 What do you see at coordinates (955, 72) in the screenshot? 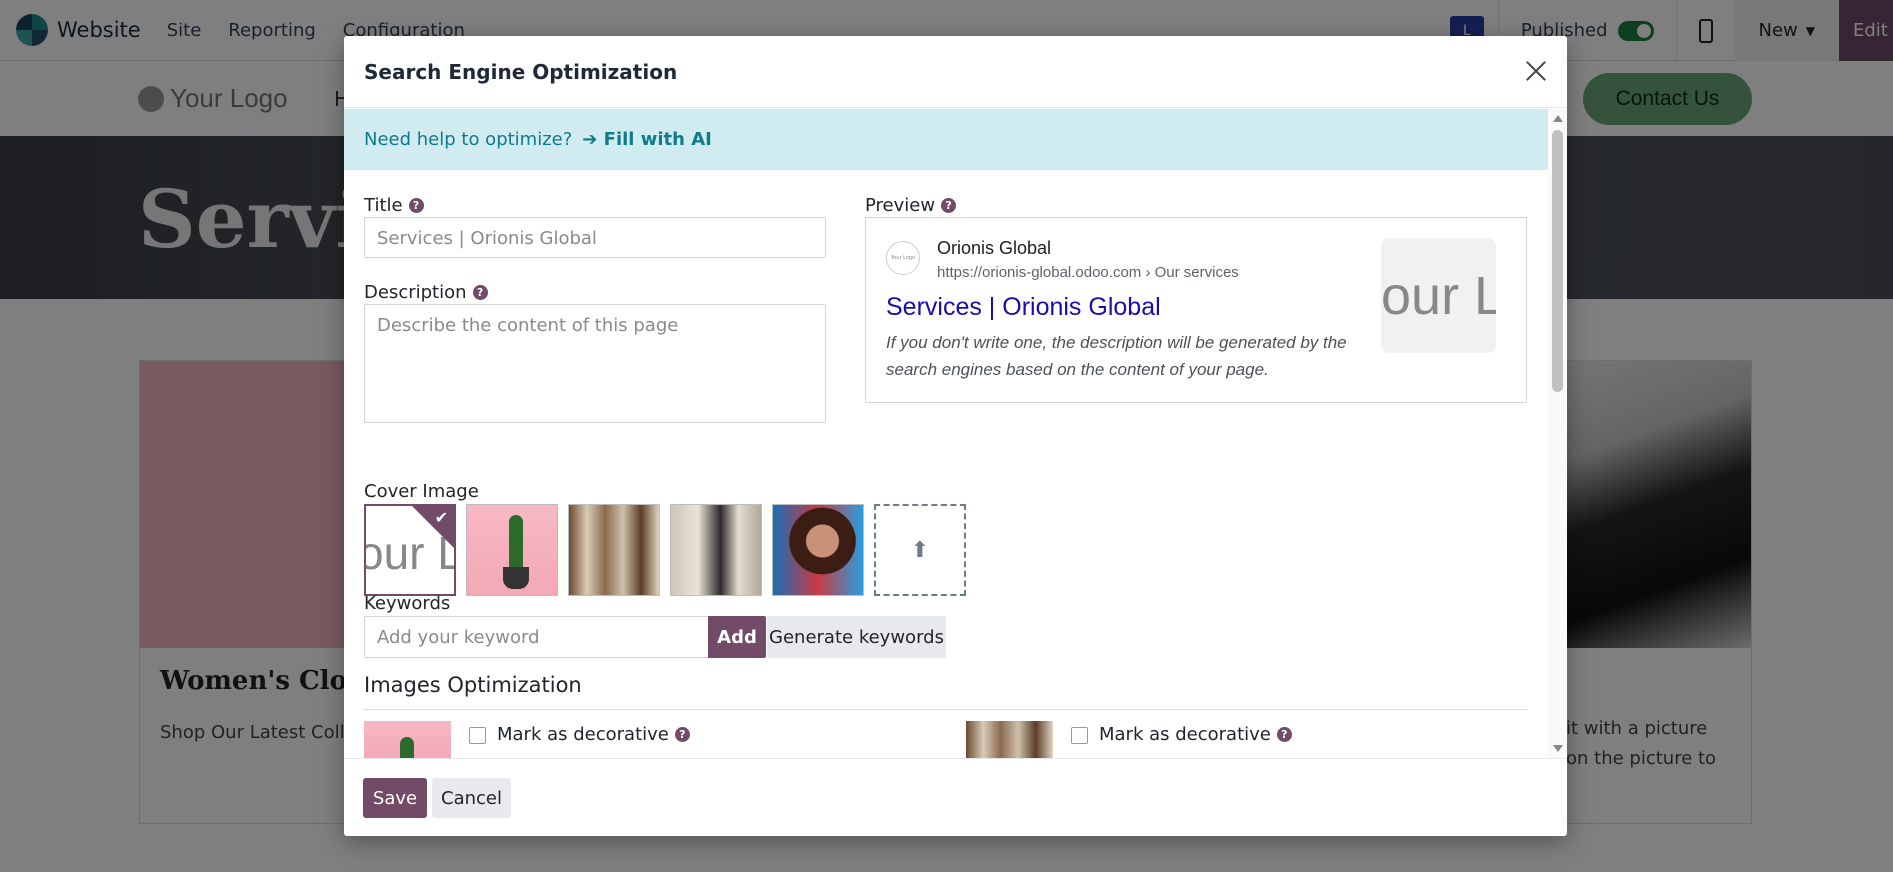
I see `dialog-header: Search Engine Optimization` at bounding box center [955, 72].